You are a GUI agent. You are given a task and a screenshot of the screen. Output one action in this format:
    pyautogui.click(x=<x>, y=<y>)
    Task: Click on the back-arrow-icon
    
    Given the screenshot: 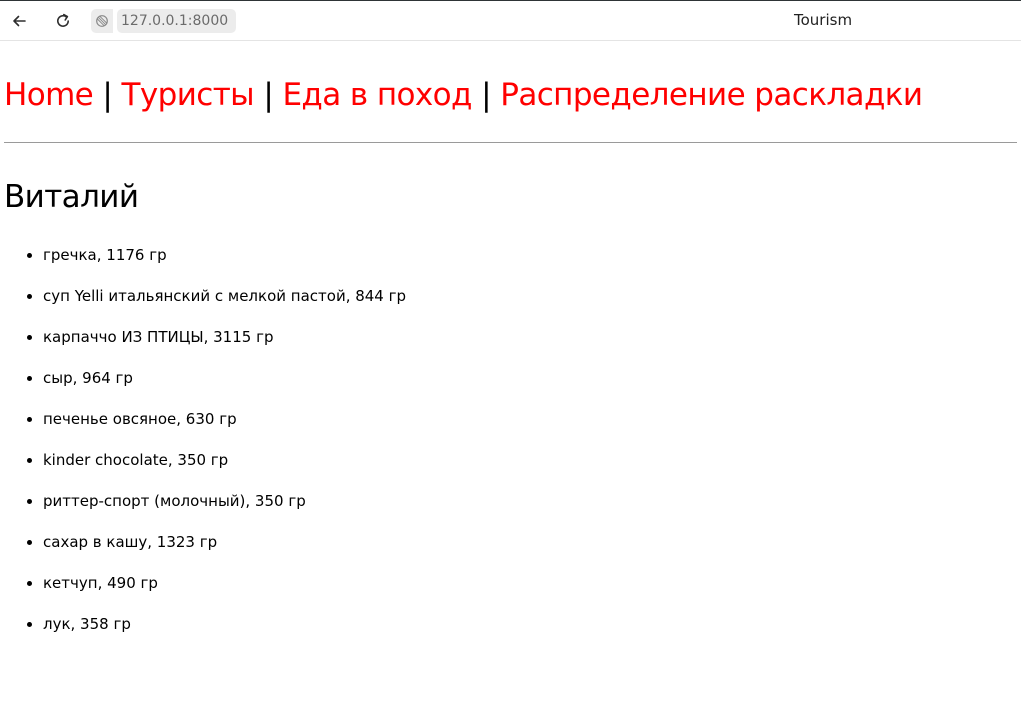 What is the action you would take?
    pyautogui.click(x=19, y=21)
    